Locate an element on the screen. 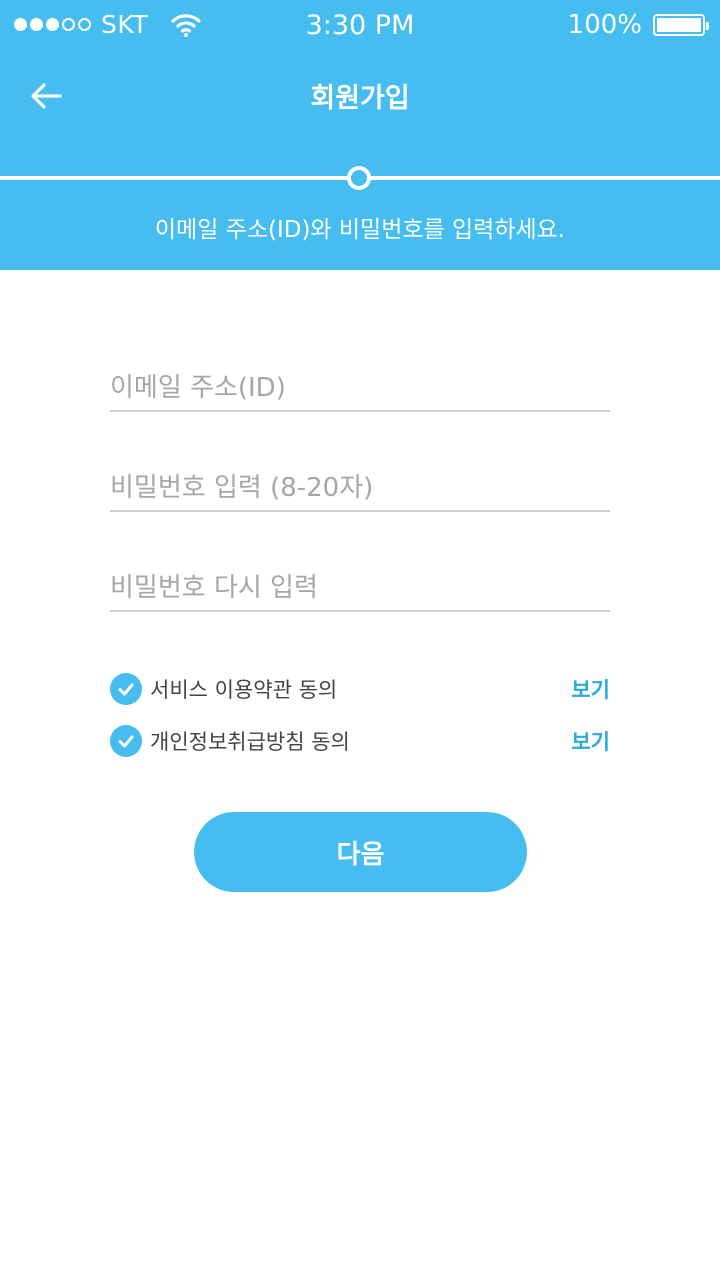 Image resolution: width=720 pixels, height=1280 pixels. page-subtitle: 이메일 주소(ID)와 비밀번호를 입력하세요. is located at coordinates (360, 230).